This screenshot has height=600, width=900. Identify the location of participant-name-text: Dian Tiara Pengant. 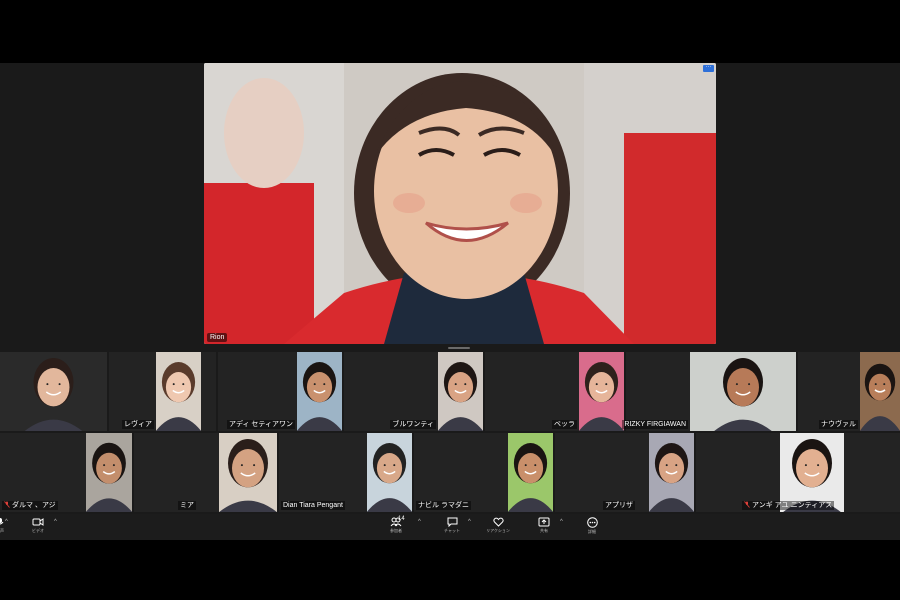
(313, 505).